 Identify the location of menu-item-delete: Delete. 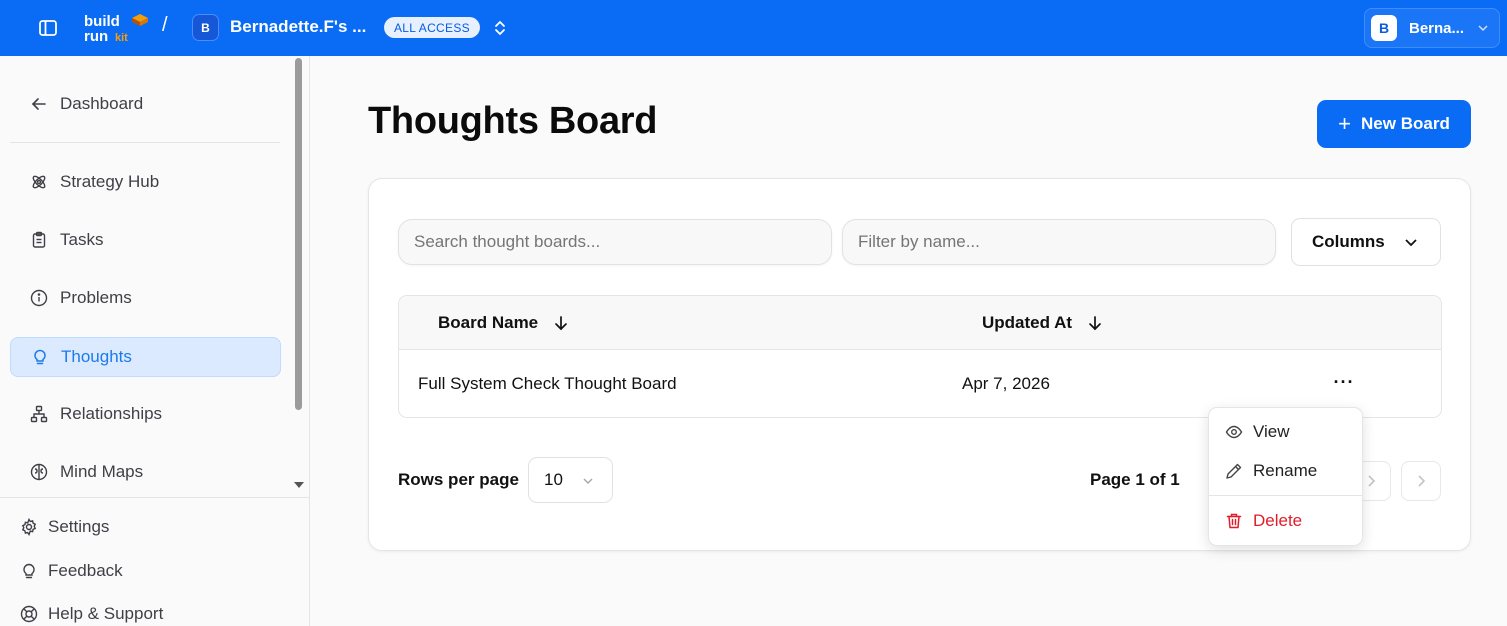
(1285, 521).